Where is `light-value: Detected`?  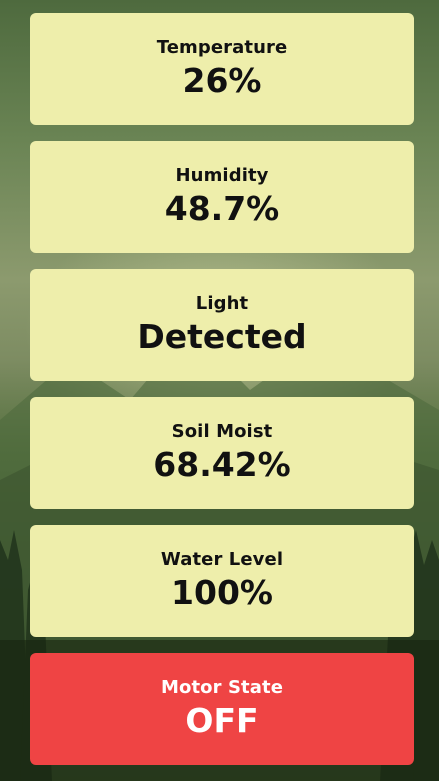 light-value: Detected is located at coordinates (222, 336).